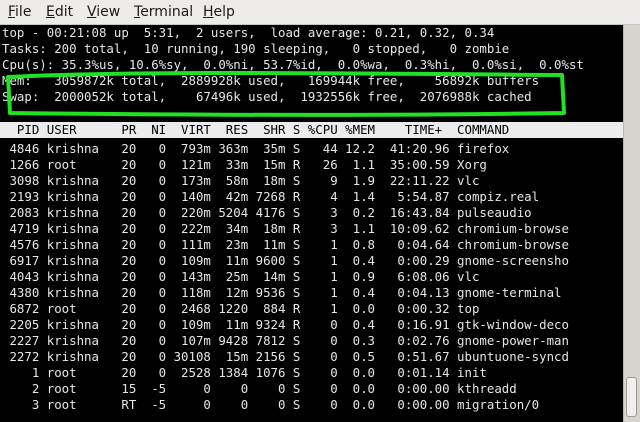 This screenshot has height=422, width=640. Describe the element at coordinates (103, 12) in the screenshot. I see `menu-view: View` at that location.